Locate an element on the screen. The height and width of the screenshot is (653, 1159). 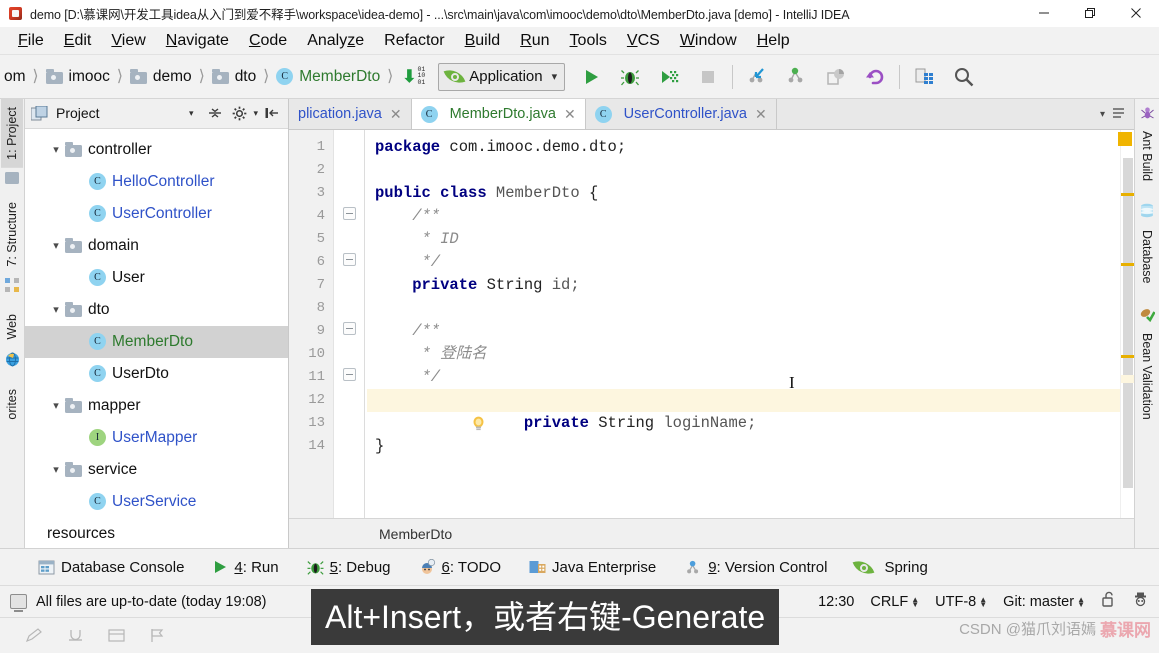
tree-node-userdto: C UserDto is located at coordinates (156, 374).